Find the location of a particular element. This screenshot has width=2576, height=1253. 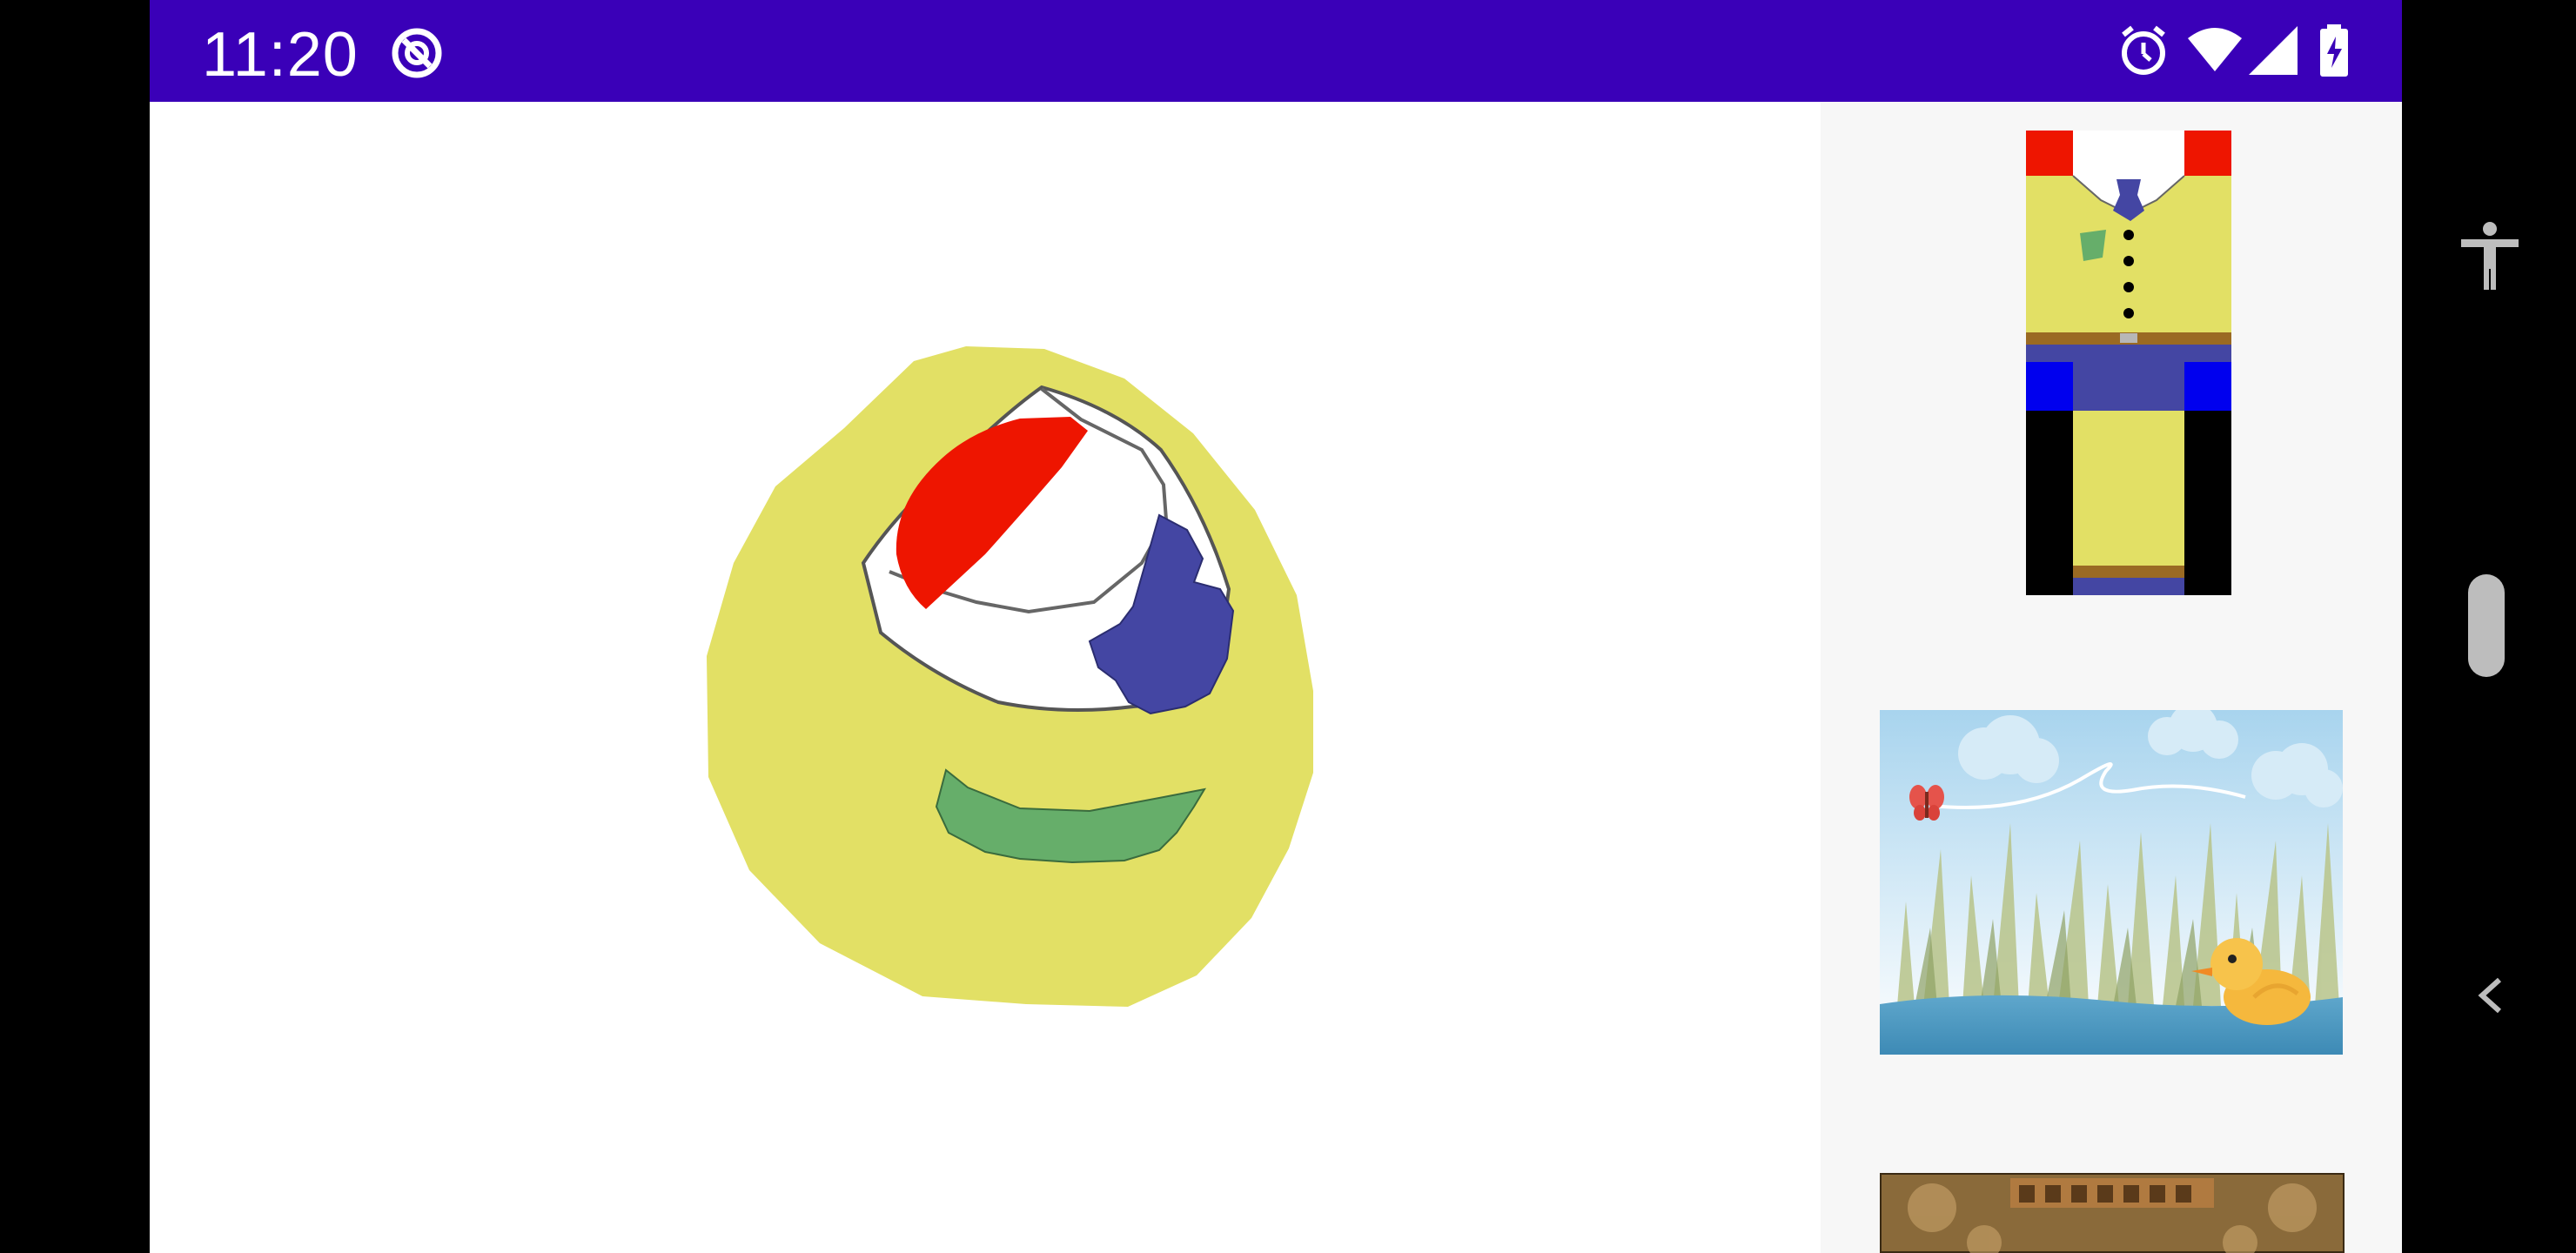

scroll-handle is located at coordinates (2486, 625).